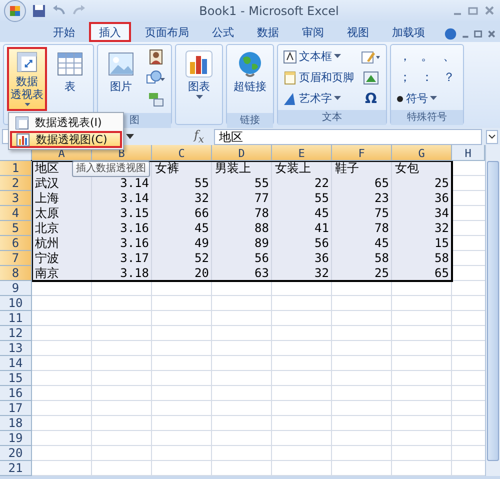 The image size is (500, 479). Describe the element at coordinates (199, 79) in the screenshot. I see `ribbon-button: 图表` at that location.